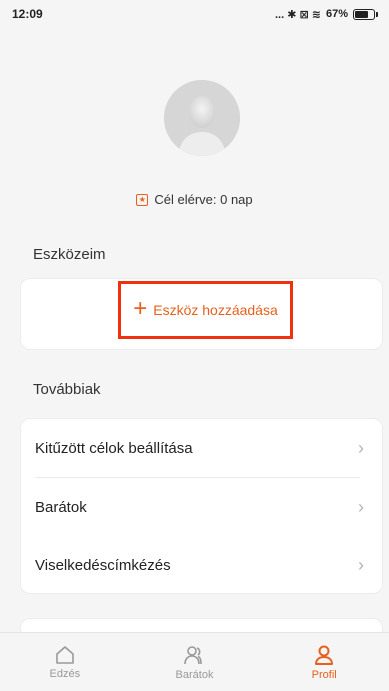 The height and width of the screenshot is (691, 389). What do you see at coordinates (208, 507) in the screenshot?
I see `menu-item-friends: Barátok ›` at bounding box center [208, 507].